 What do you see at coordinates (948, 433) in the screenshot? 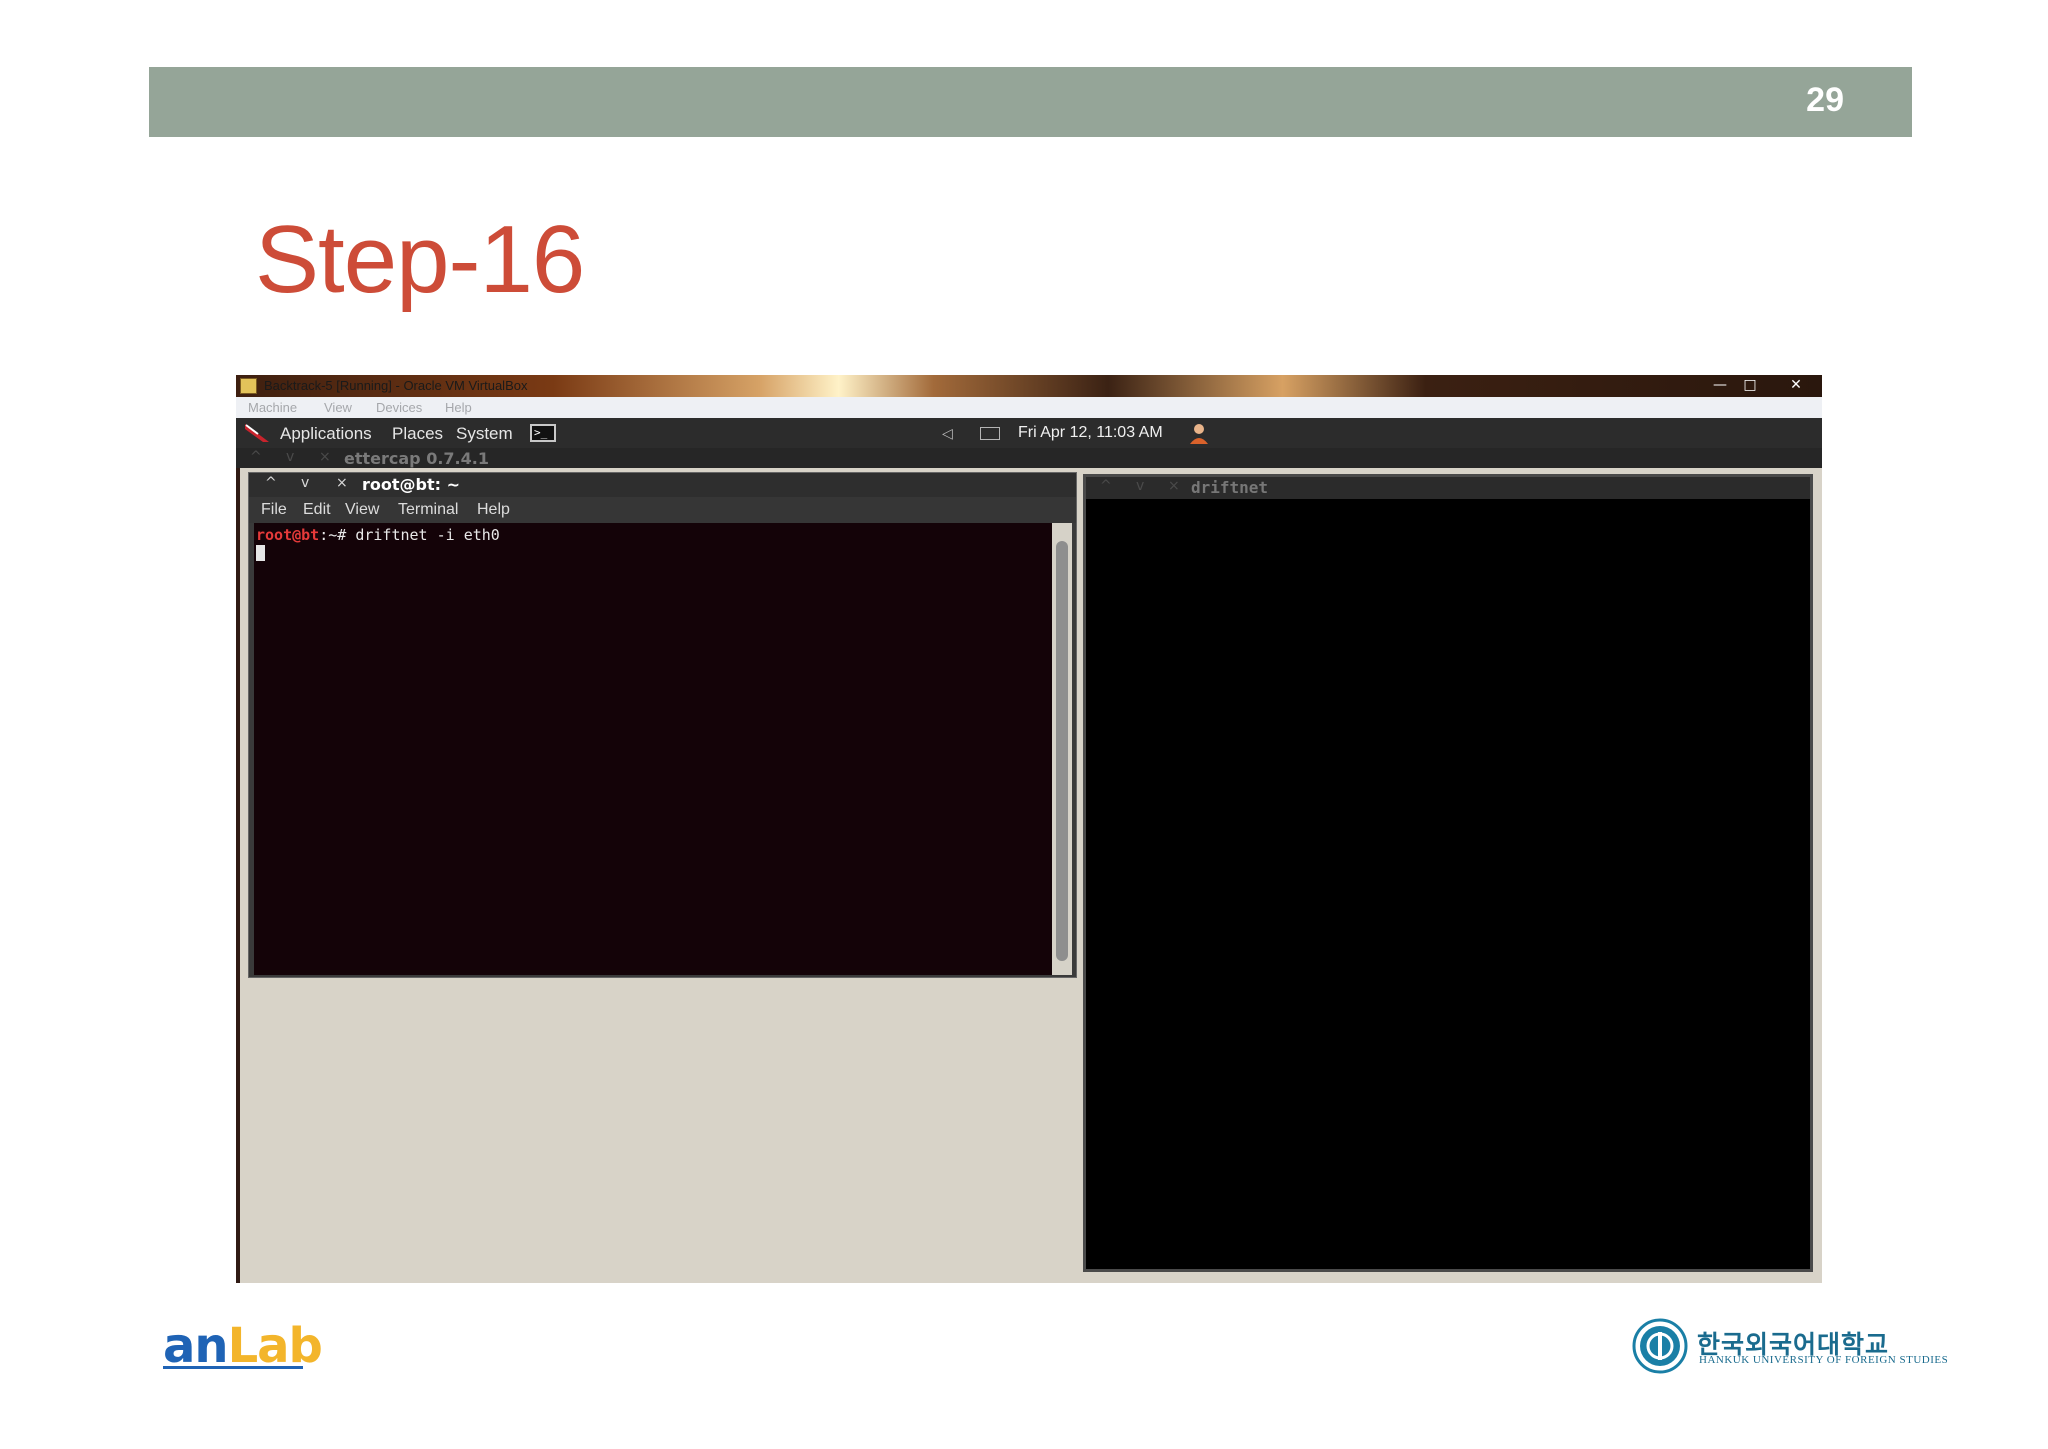
I see `speaker-icon: ◁` at bounding box center [948, 433].